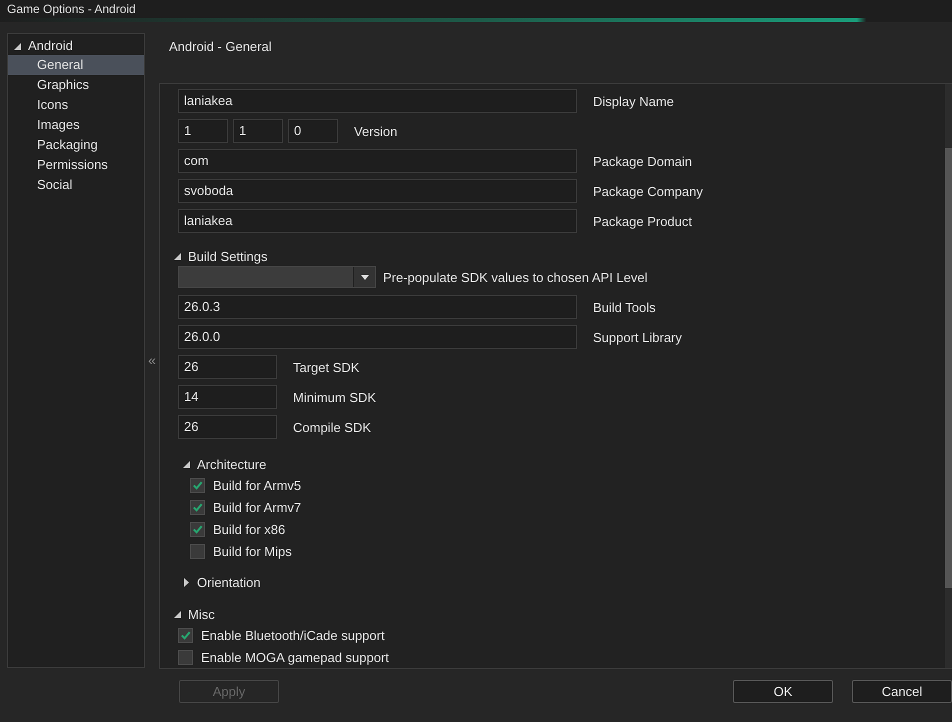 The height and width of the screenshot is (722, 952). What do you see at coordinates (648, 191) in the screenshot?
I see `field-label: Package Company` at bounding box center [648, 191].